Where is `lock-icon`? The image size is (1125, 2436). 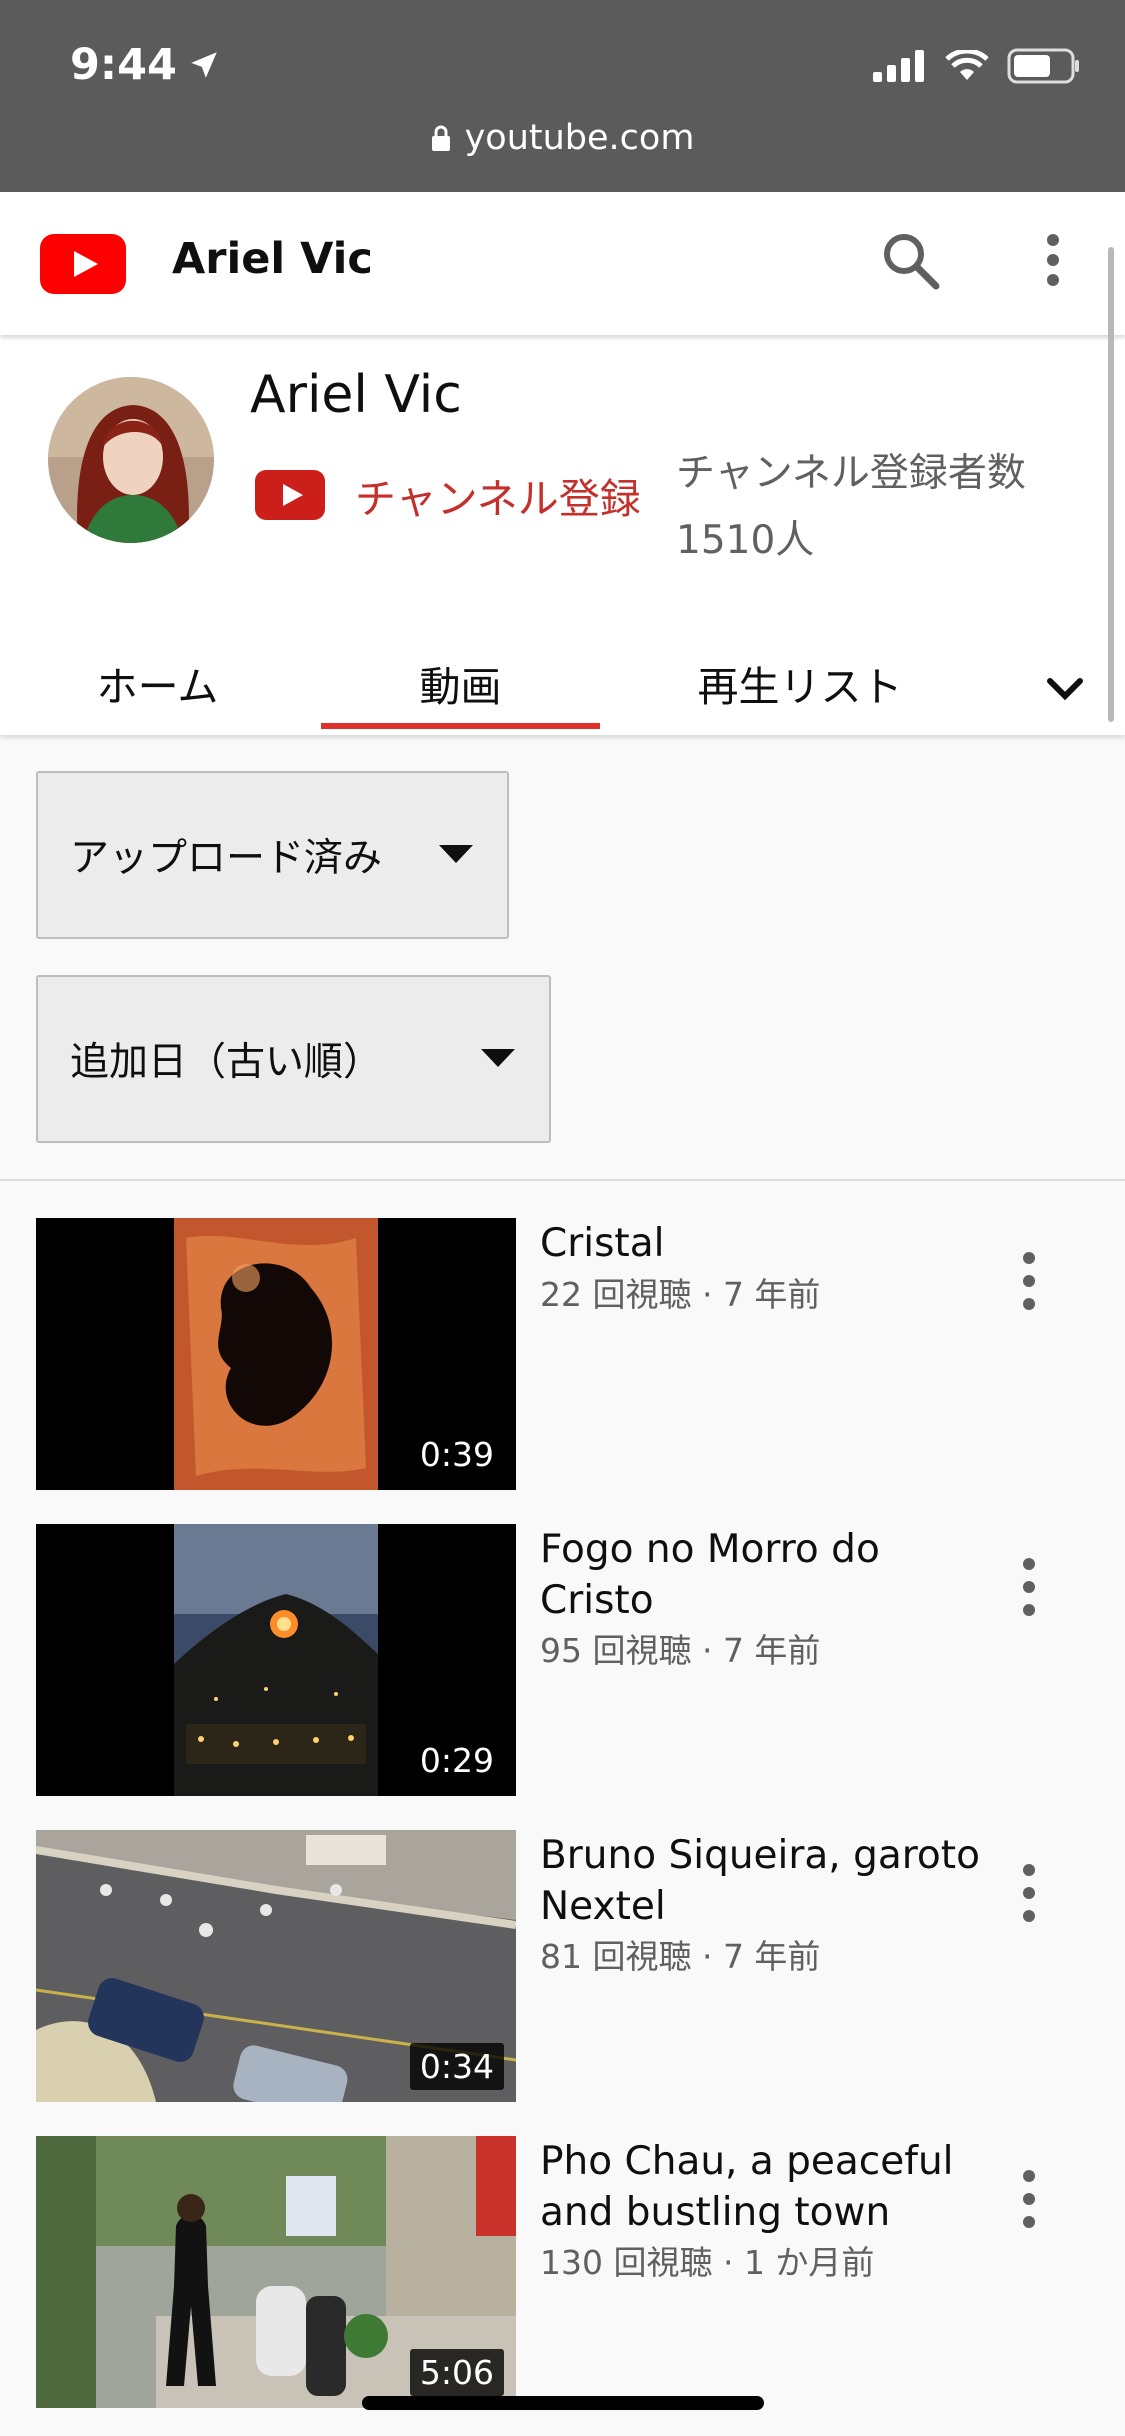 lock-icon is located at coordinates (440, 138).